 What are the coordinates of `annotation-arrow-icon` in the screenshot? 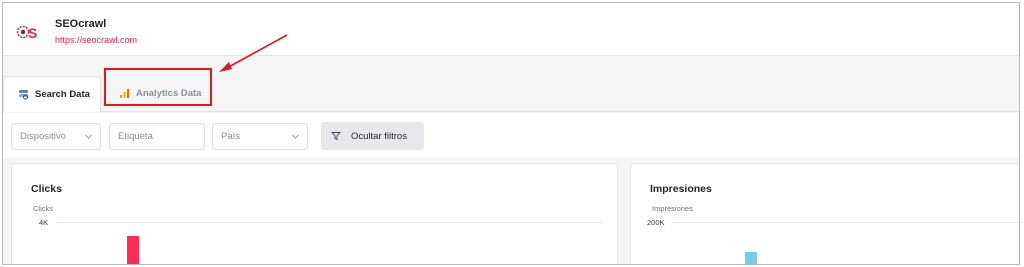 It's located at (253, 53).